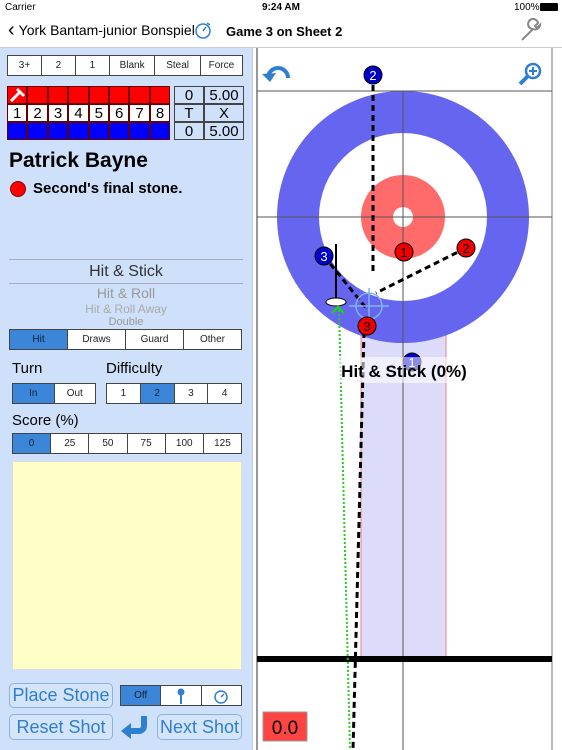 The height and width of the screenshot is (750, 562). What do you see at coordinates (336, 302) in the screenshot?
I see `broom-marker` at bounding box center [336, 302].